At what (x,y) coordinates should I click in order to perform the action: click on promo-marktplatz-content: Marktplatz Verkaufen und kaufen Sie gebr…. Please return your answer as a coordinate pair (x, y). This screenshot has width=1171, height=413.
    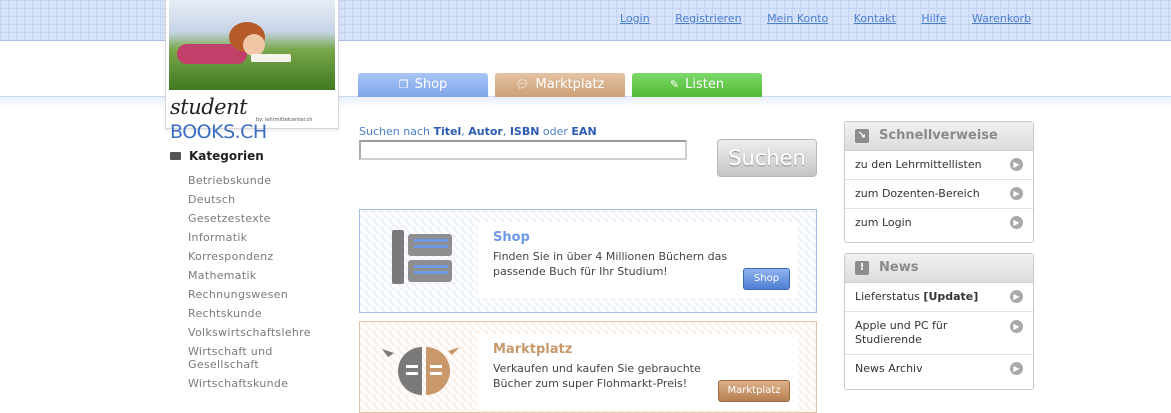
    Looking at the image, I should click on (638, 372).